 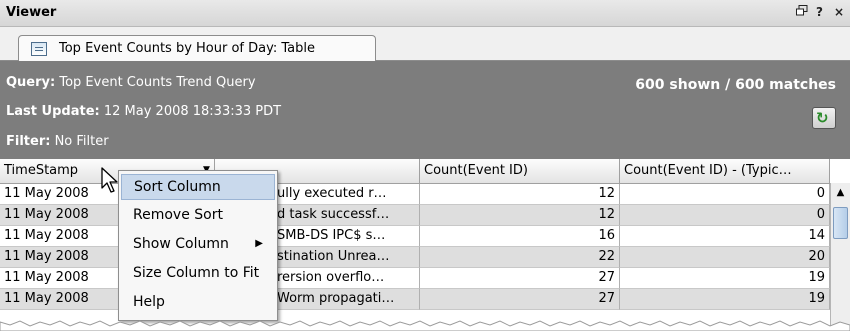 I want to click on query-label: Query:, so click(x=31, y=82).